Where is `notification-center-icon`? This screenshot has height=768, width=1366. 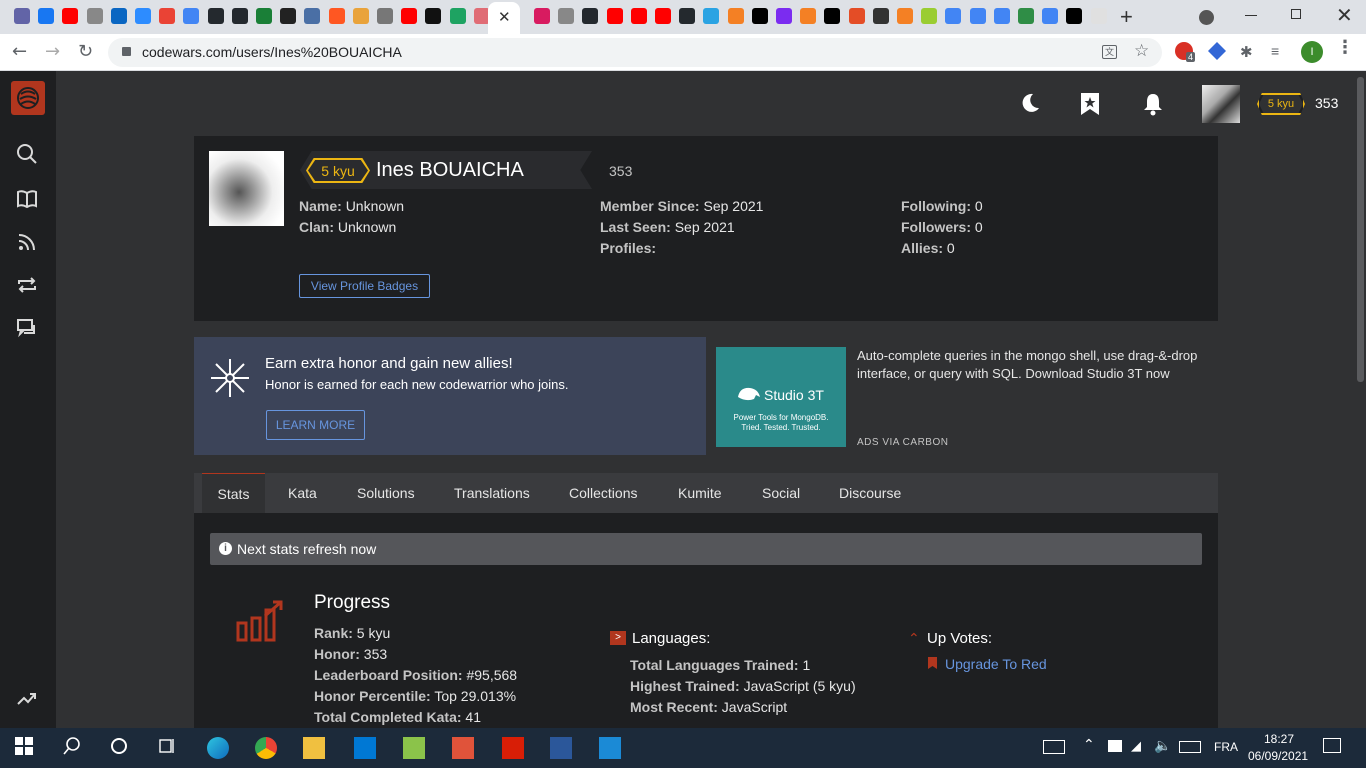 notification-center-icon is located at coordinates (1332, 745).